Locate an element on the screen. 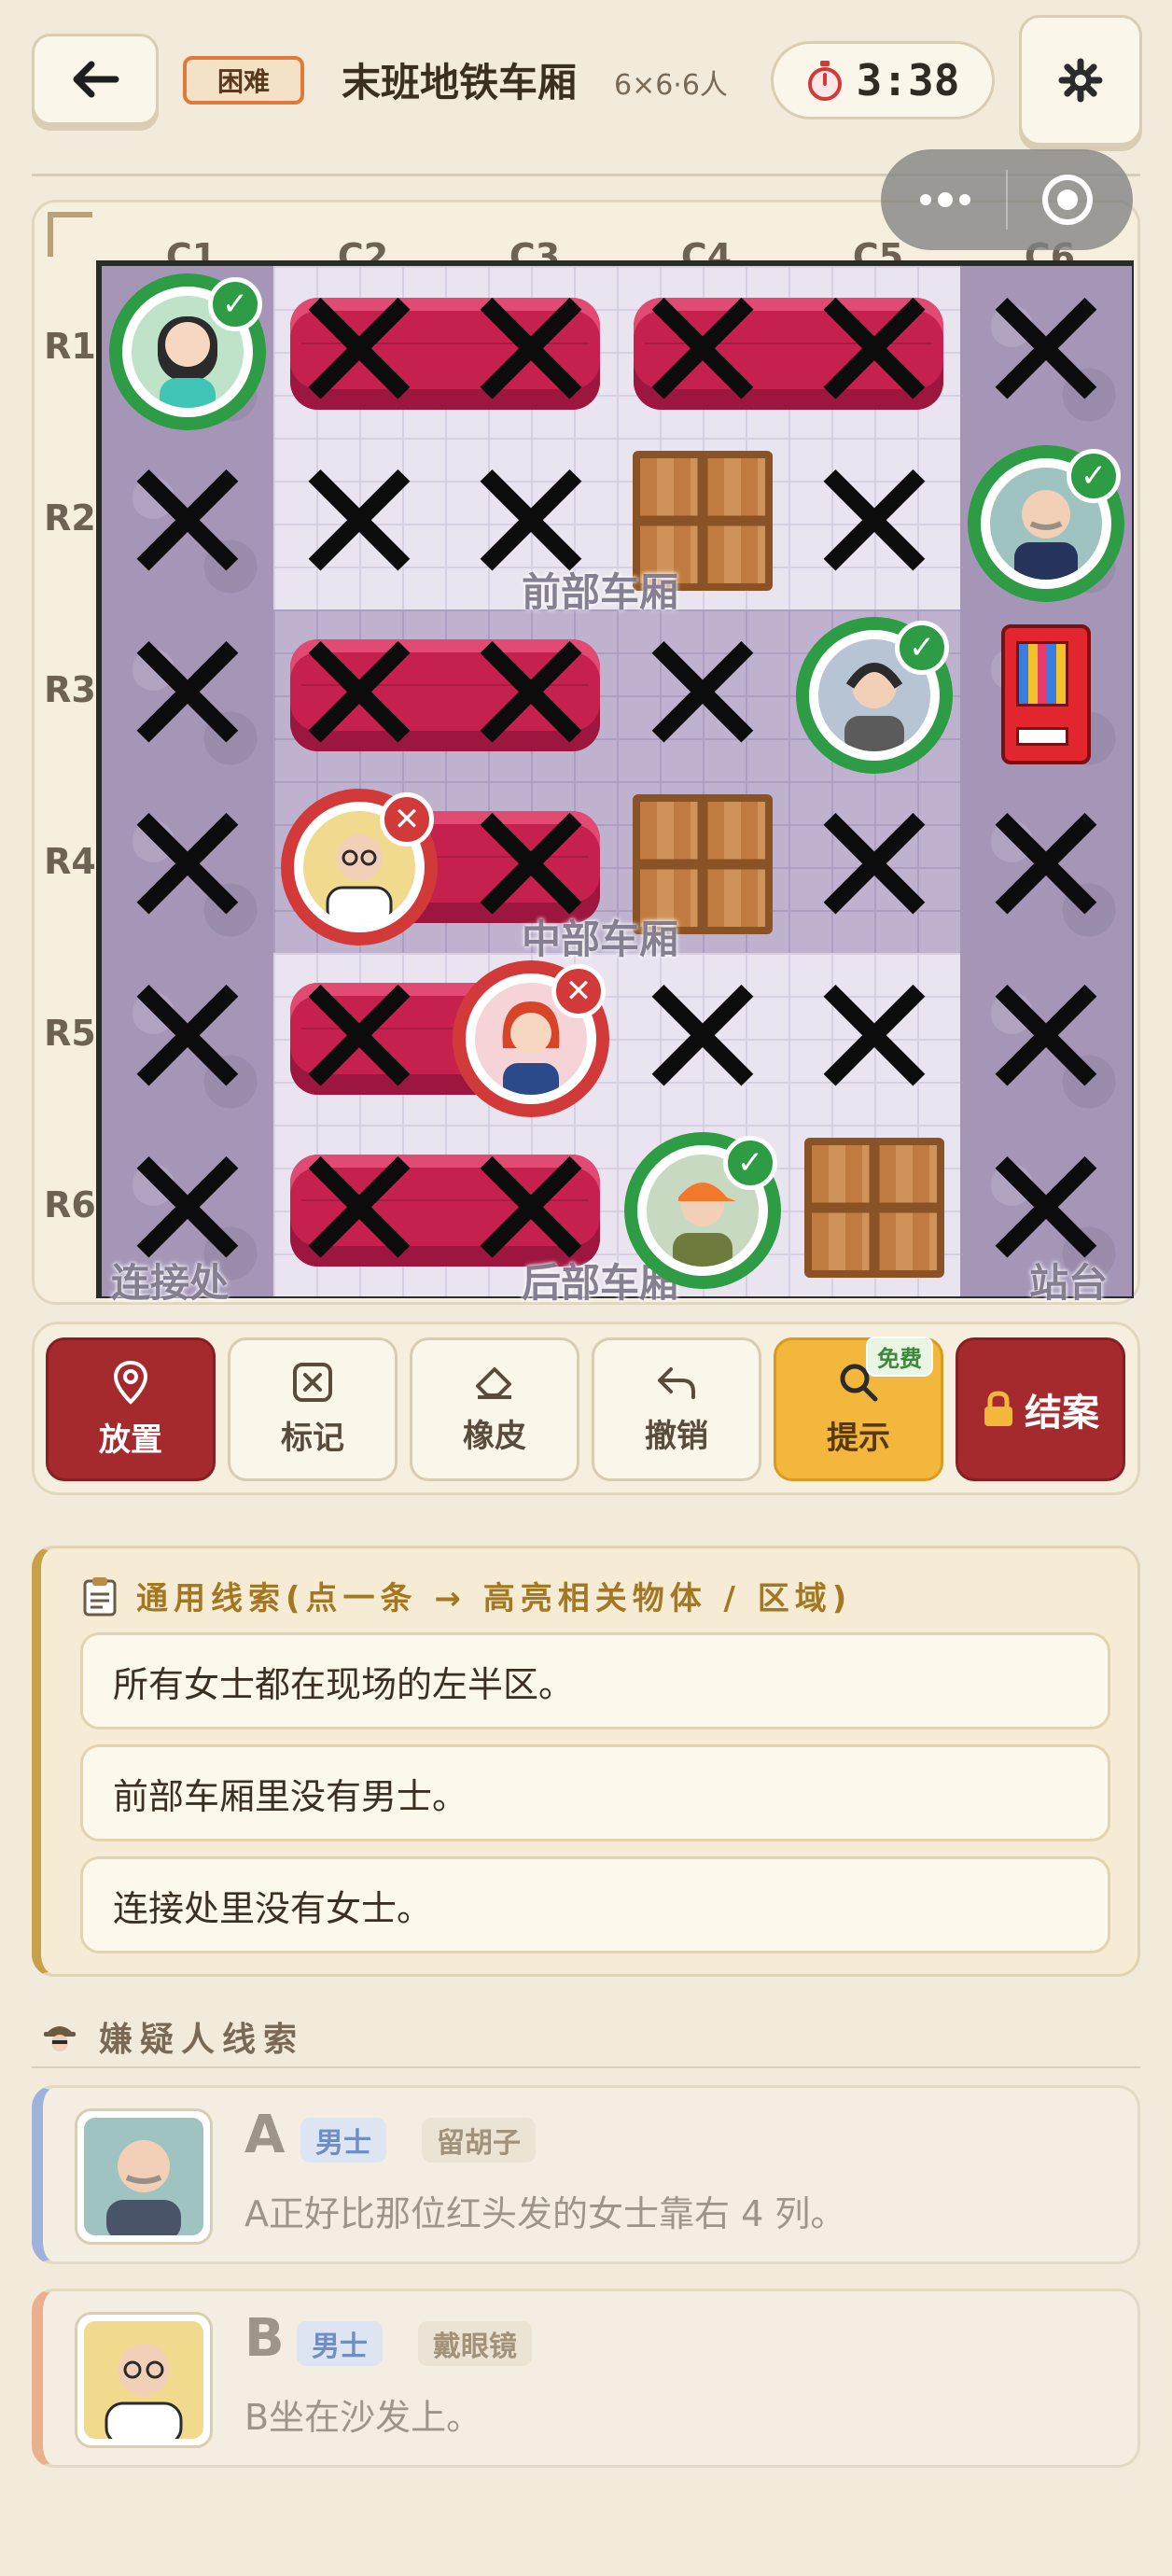 This screenshot has height=2576, width=1172. suspect-token-woman-ponytail: ✓ is located at coordinates (187, 351).